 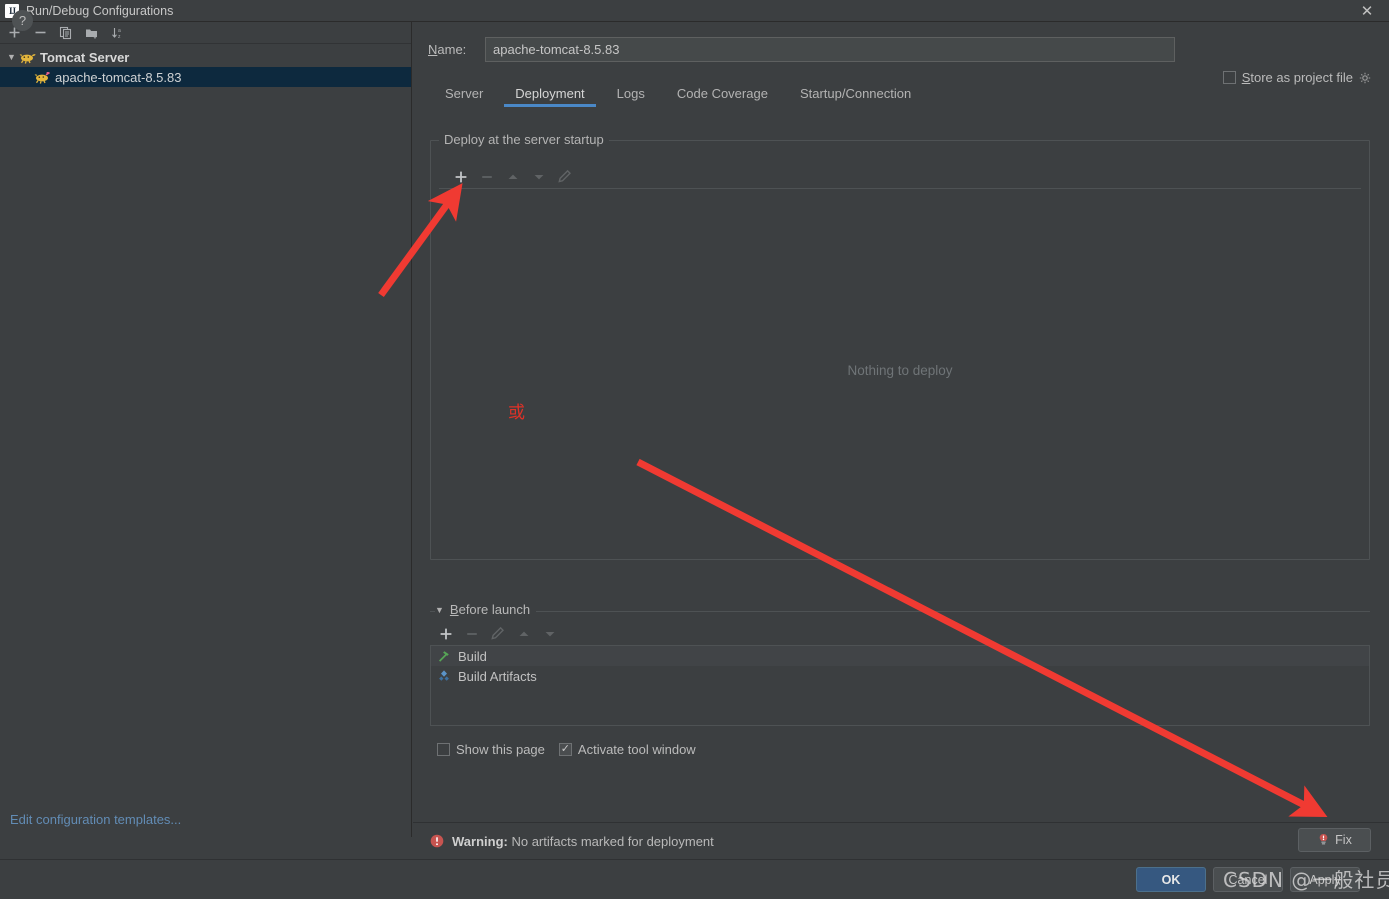 I want to click on sort-alpha-icon: a z, so click(x=118, y=33).